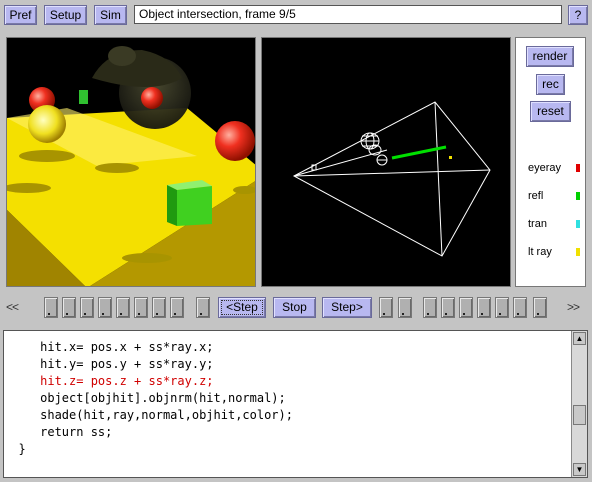  Describe the element at coordinates (545, 168) in the screenshot. I see `legend-label-eyeray: eyeray` at that location.